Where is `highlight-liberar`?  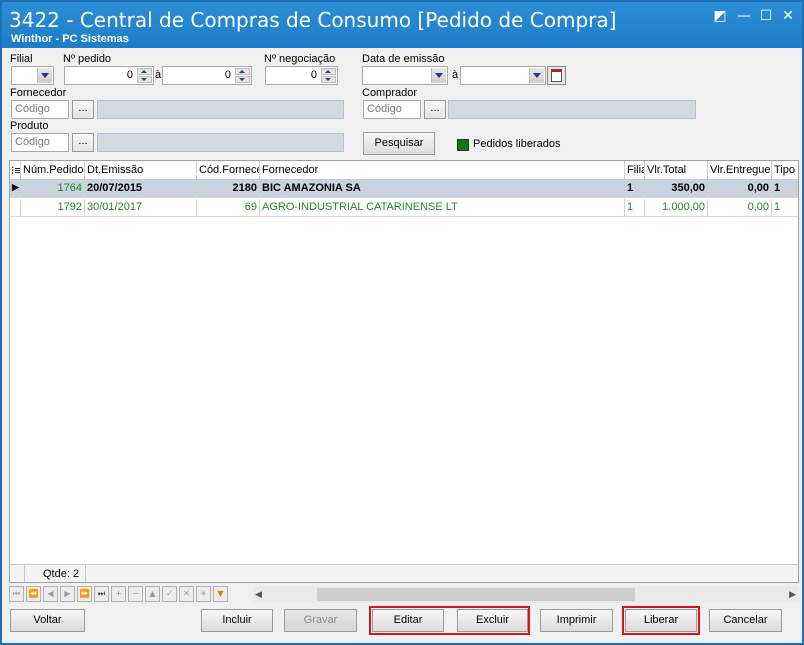 highlight-liberar is located at coordinates (661, 620).